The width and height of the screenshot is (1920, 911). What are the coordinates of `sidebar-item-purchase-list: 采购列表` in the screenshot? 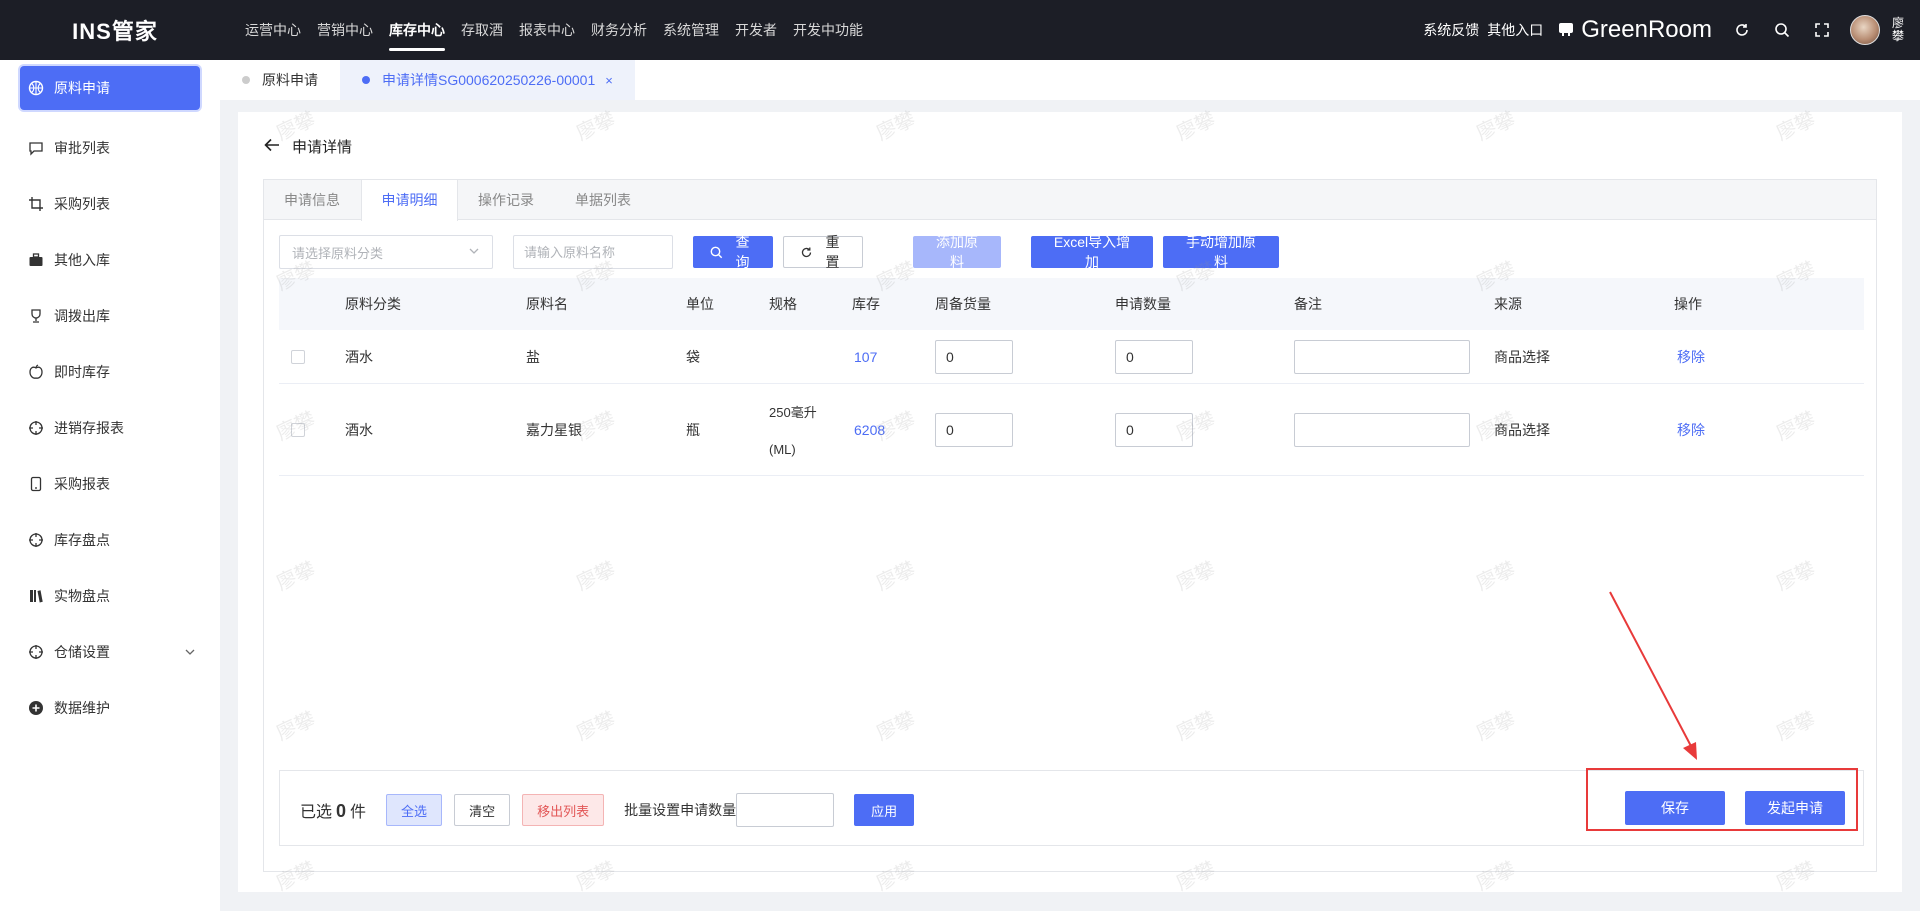 It's located at (110, 204).